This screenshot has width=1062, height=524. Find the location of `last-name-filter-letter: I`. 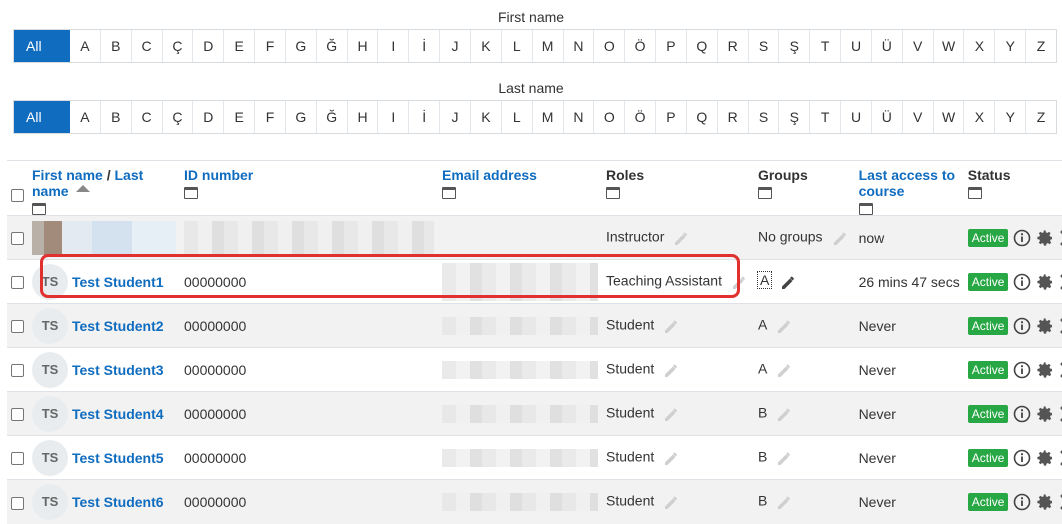

last-name-filter-letter: I is located at coordinates (392, 117).